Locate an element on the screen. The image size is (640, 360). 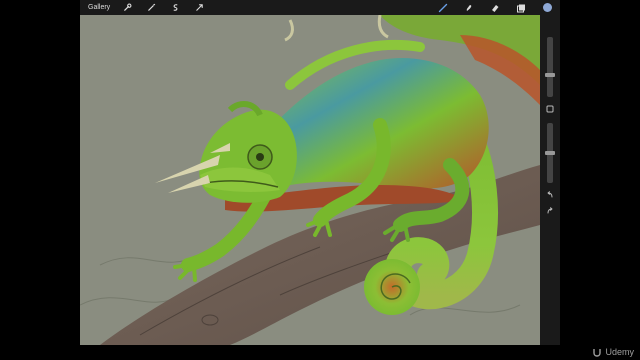
redo-icon is located at coordinates (550, 211).